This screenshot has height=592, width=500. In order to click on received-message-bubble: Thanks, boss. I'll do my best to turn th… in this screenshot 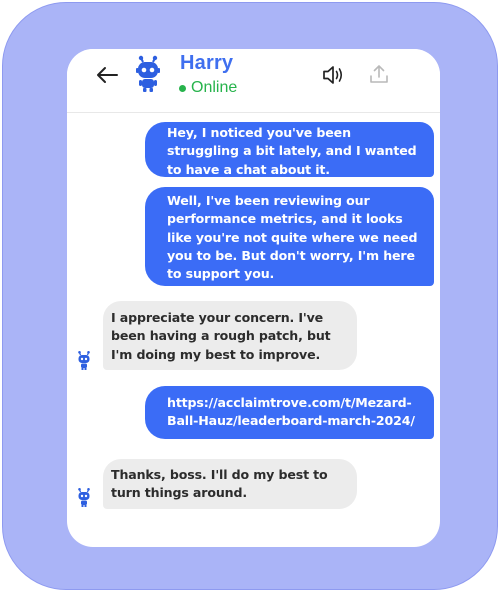, I will do `click(230, 484)`.